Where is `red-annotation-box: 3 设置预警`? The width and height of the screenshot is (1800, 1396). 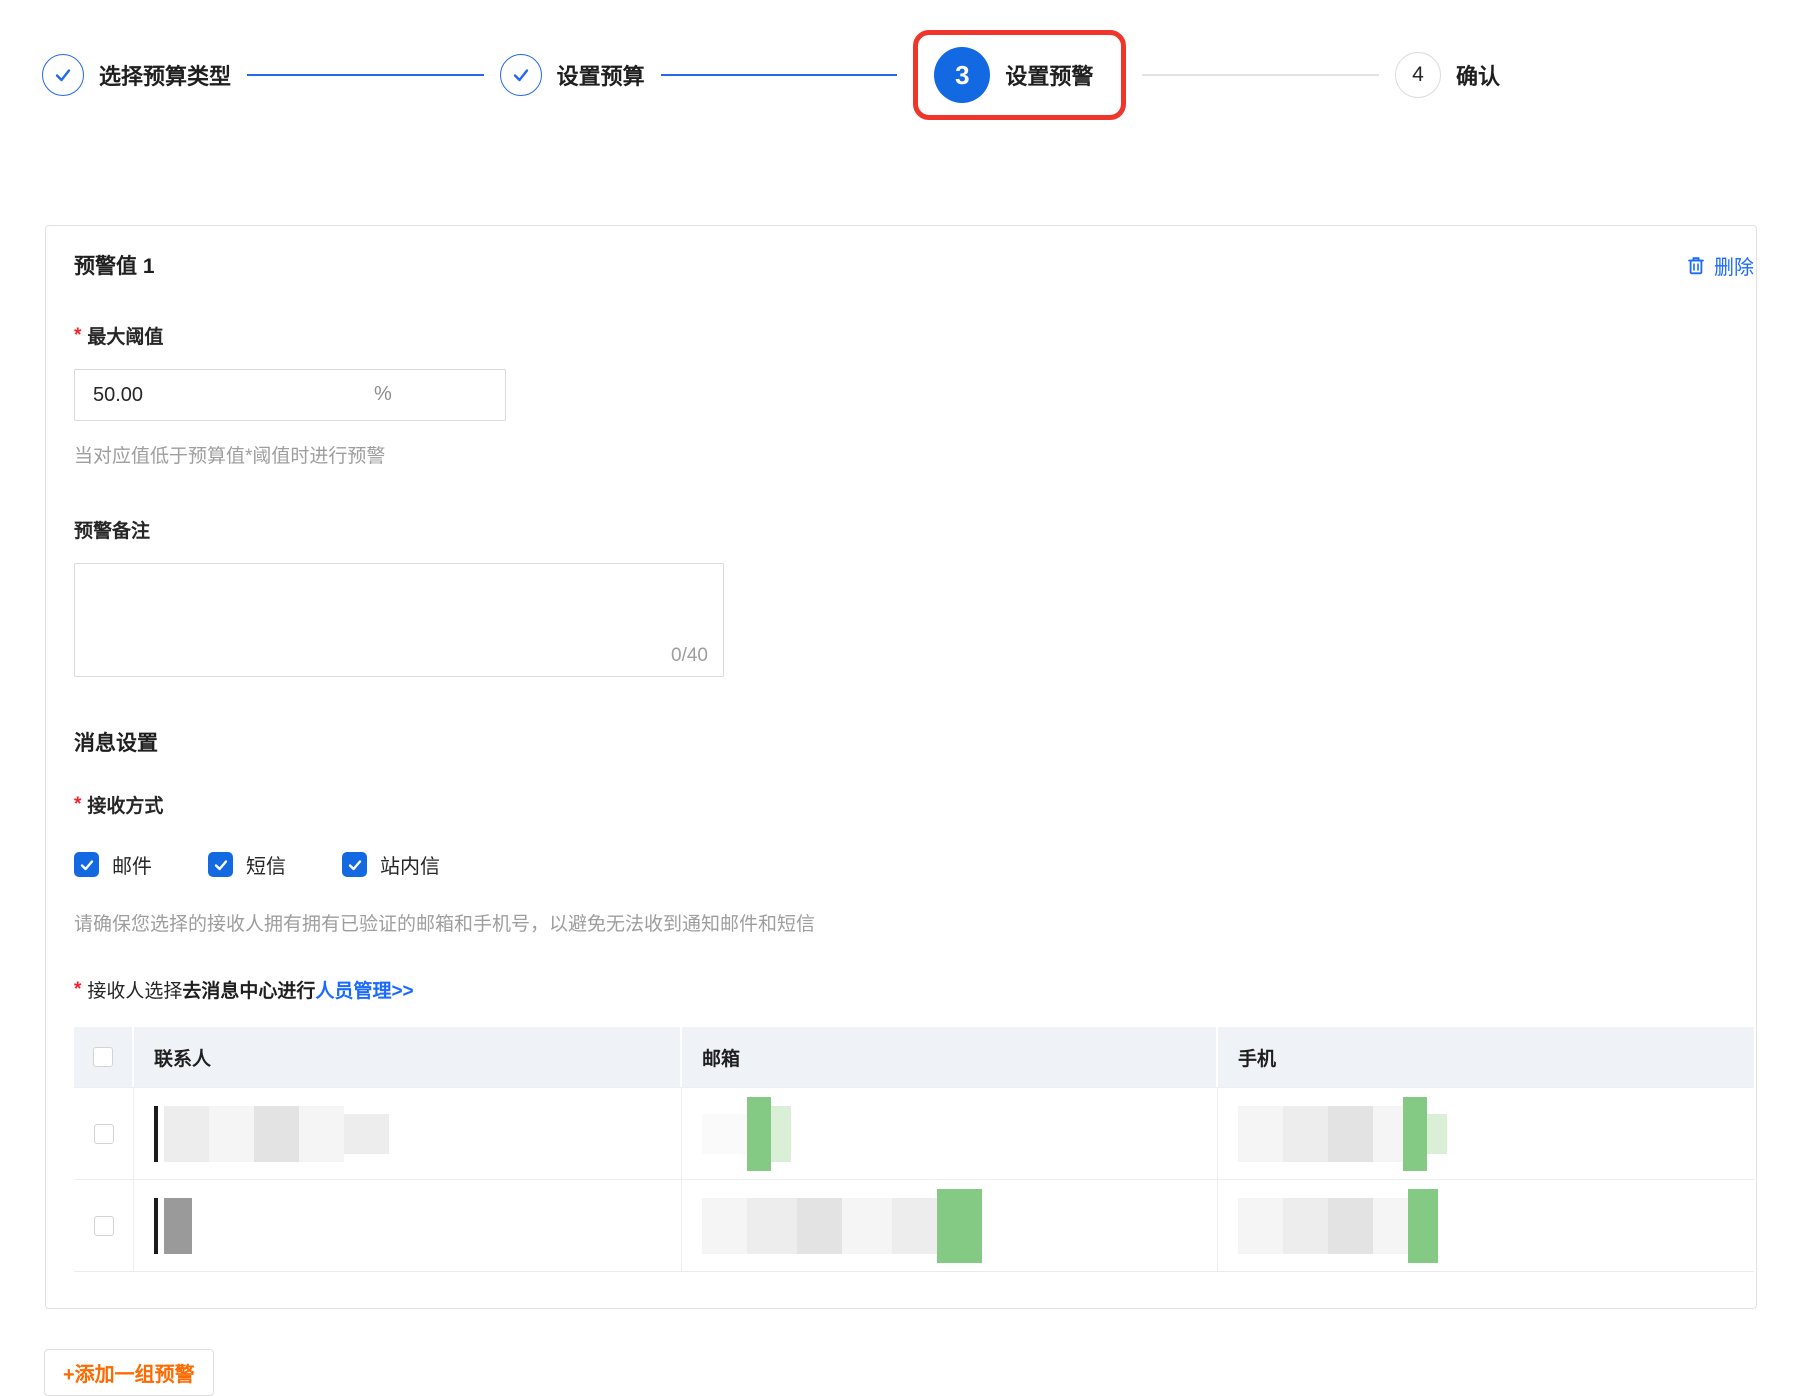
red-annotation-box: 3 设置预警 is located at coordinates (1020, 75).